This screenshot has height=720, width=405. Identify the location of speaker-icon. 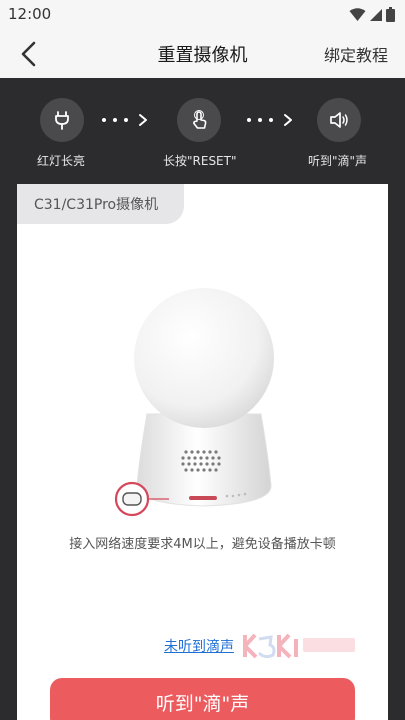
(339, 120).